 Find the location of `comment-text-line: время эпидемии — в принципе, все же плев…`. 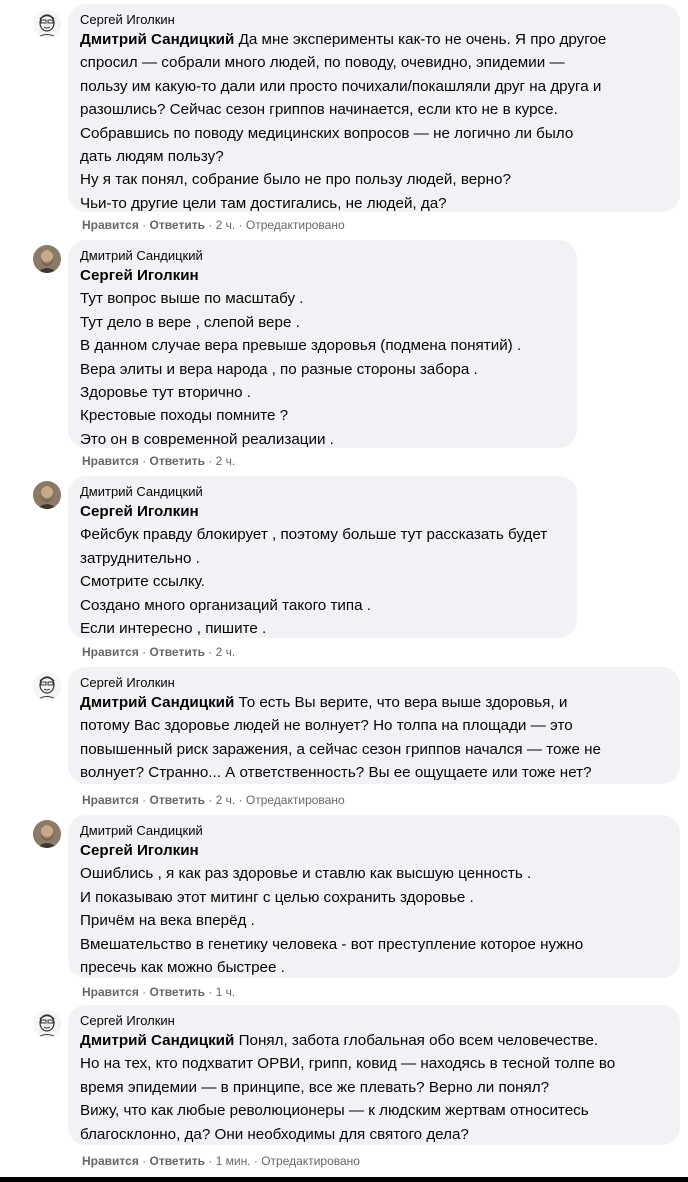

comment-text-line: время эпидемии — в принципе, все же плев… is located at coordinates (315, 1087).